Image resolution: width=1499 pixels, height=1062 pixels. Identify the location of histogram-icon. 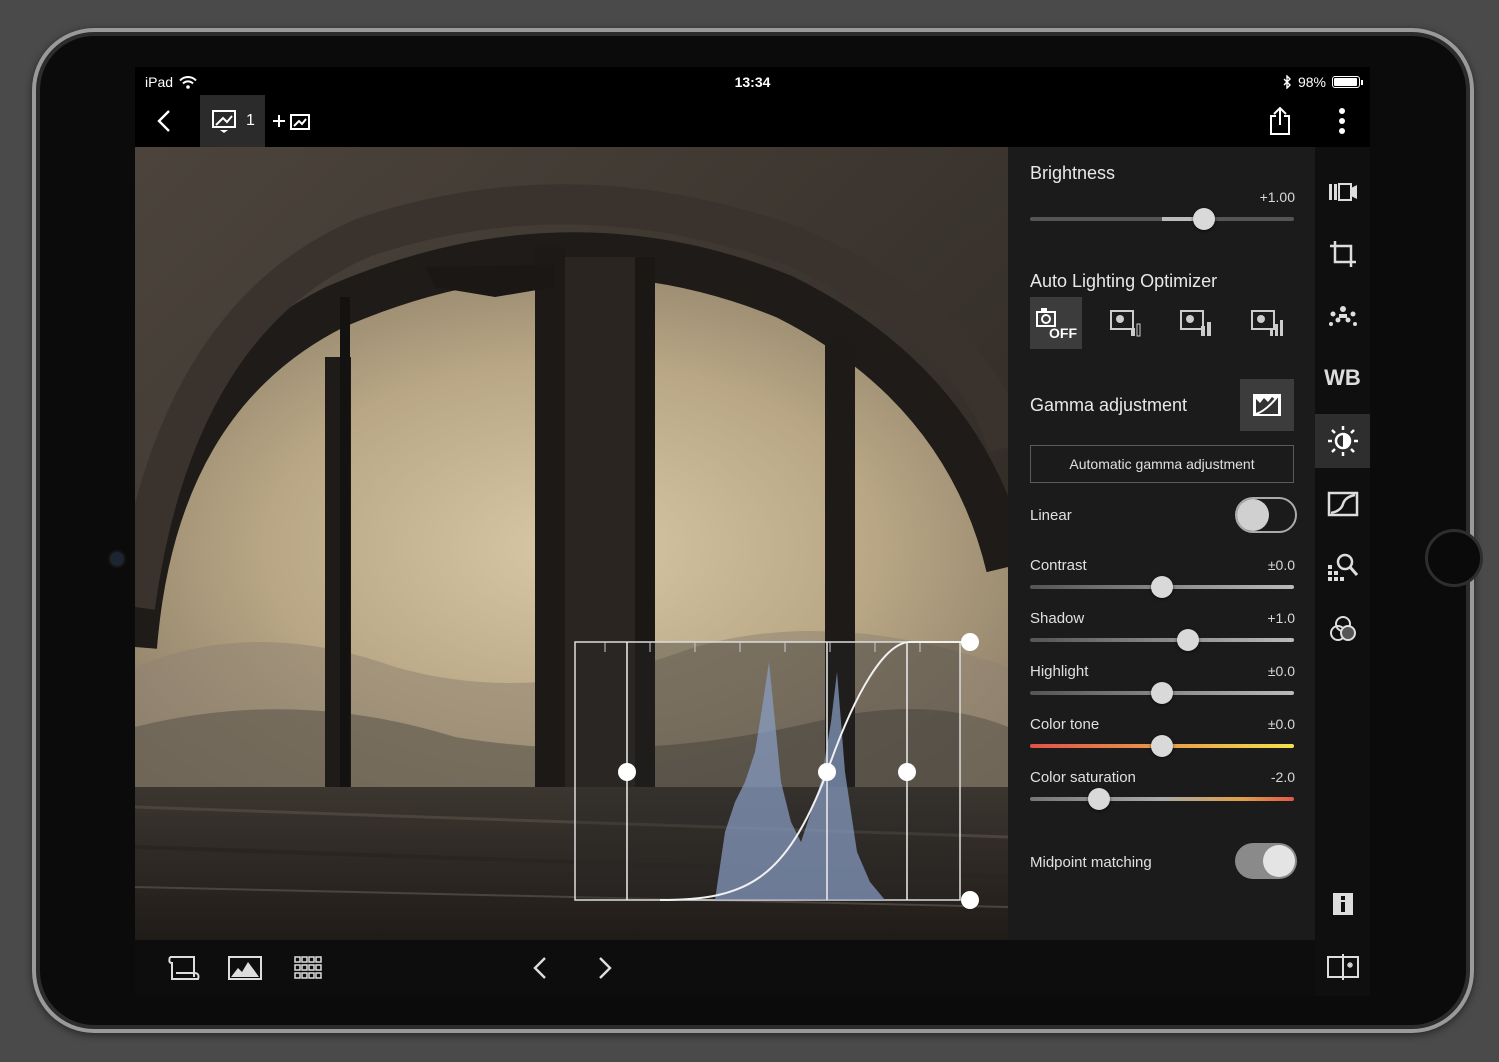
(245, 968).